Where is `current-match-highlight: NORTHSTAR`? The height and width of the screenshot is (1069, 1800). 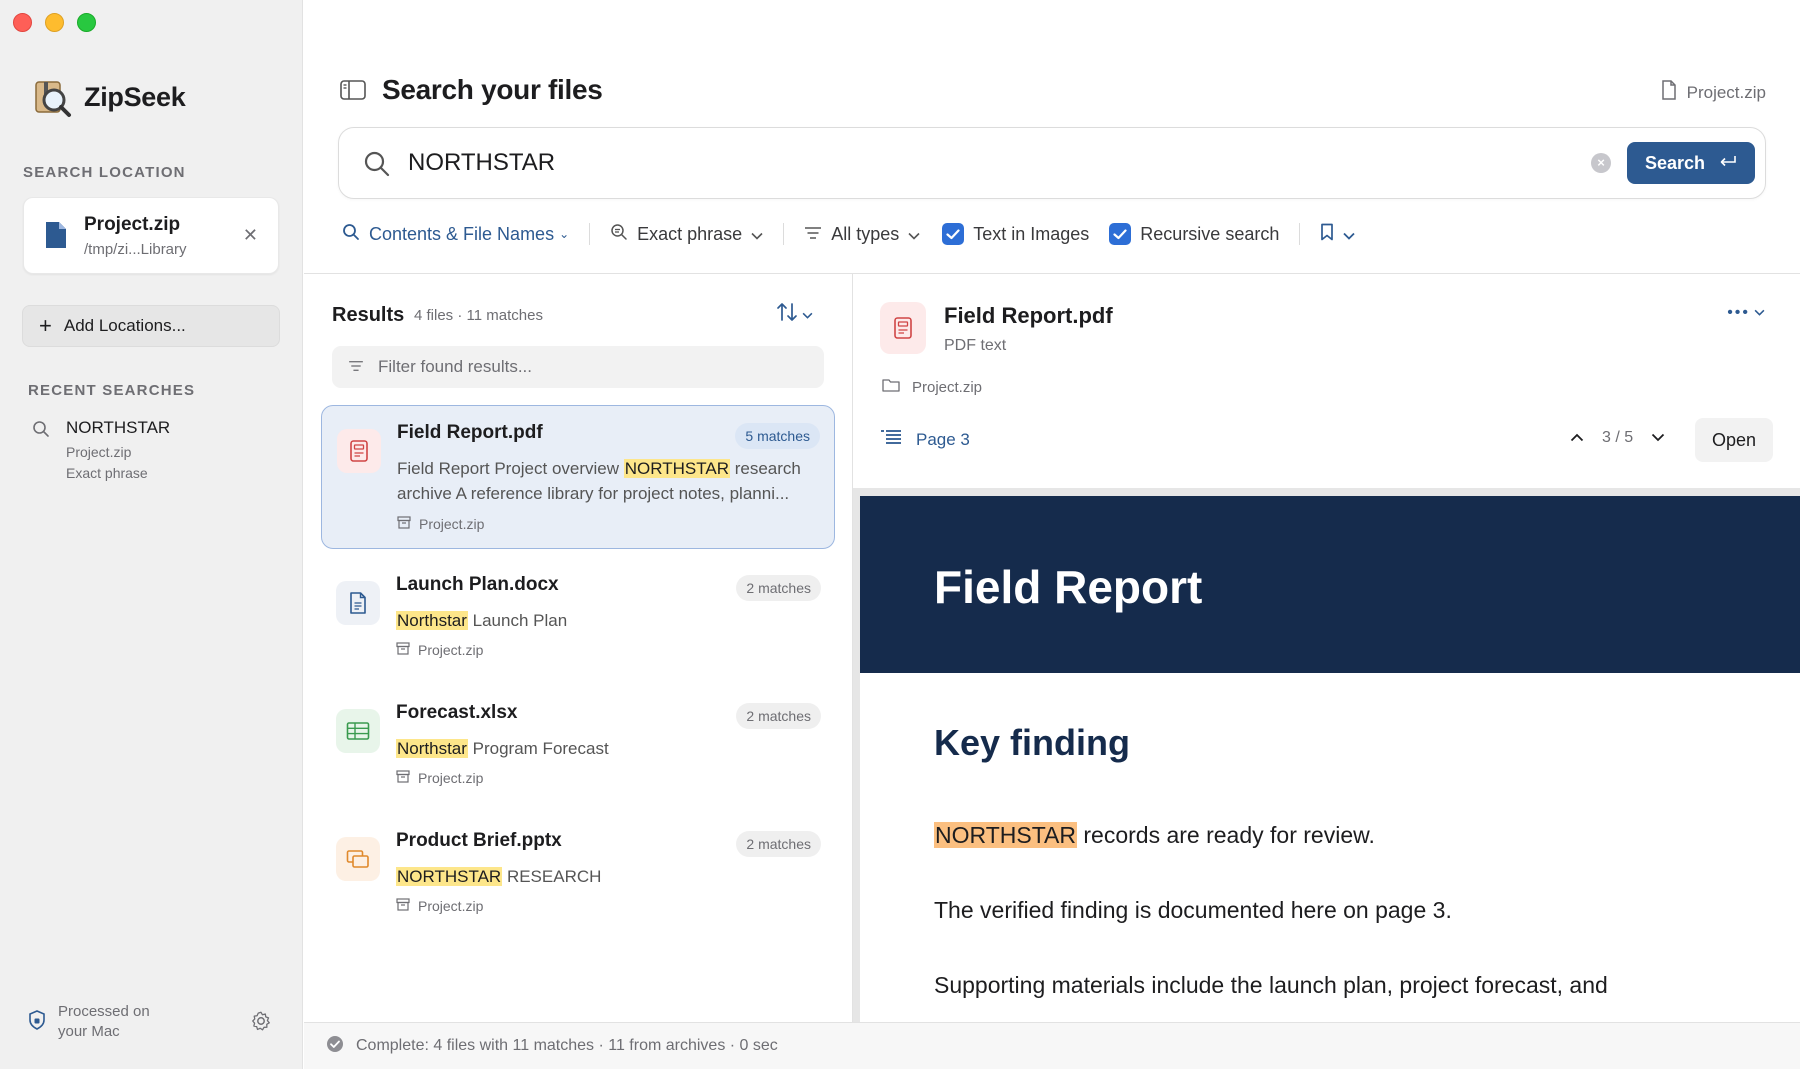
current-match-highlight: NORTHSTAR is located at coordinates (1005, 835).